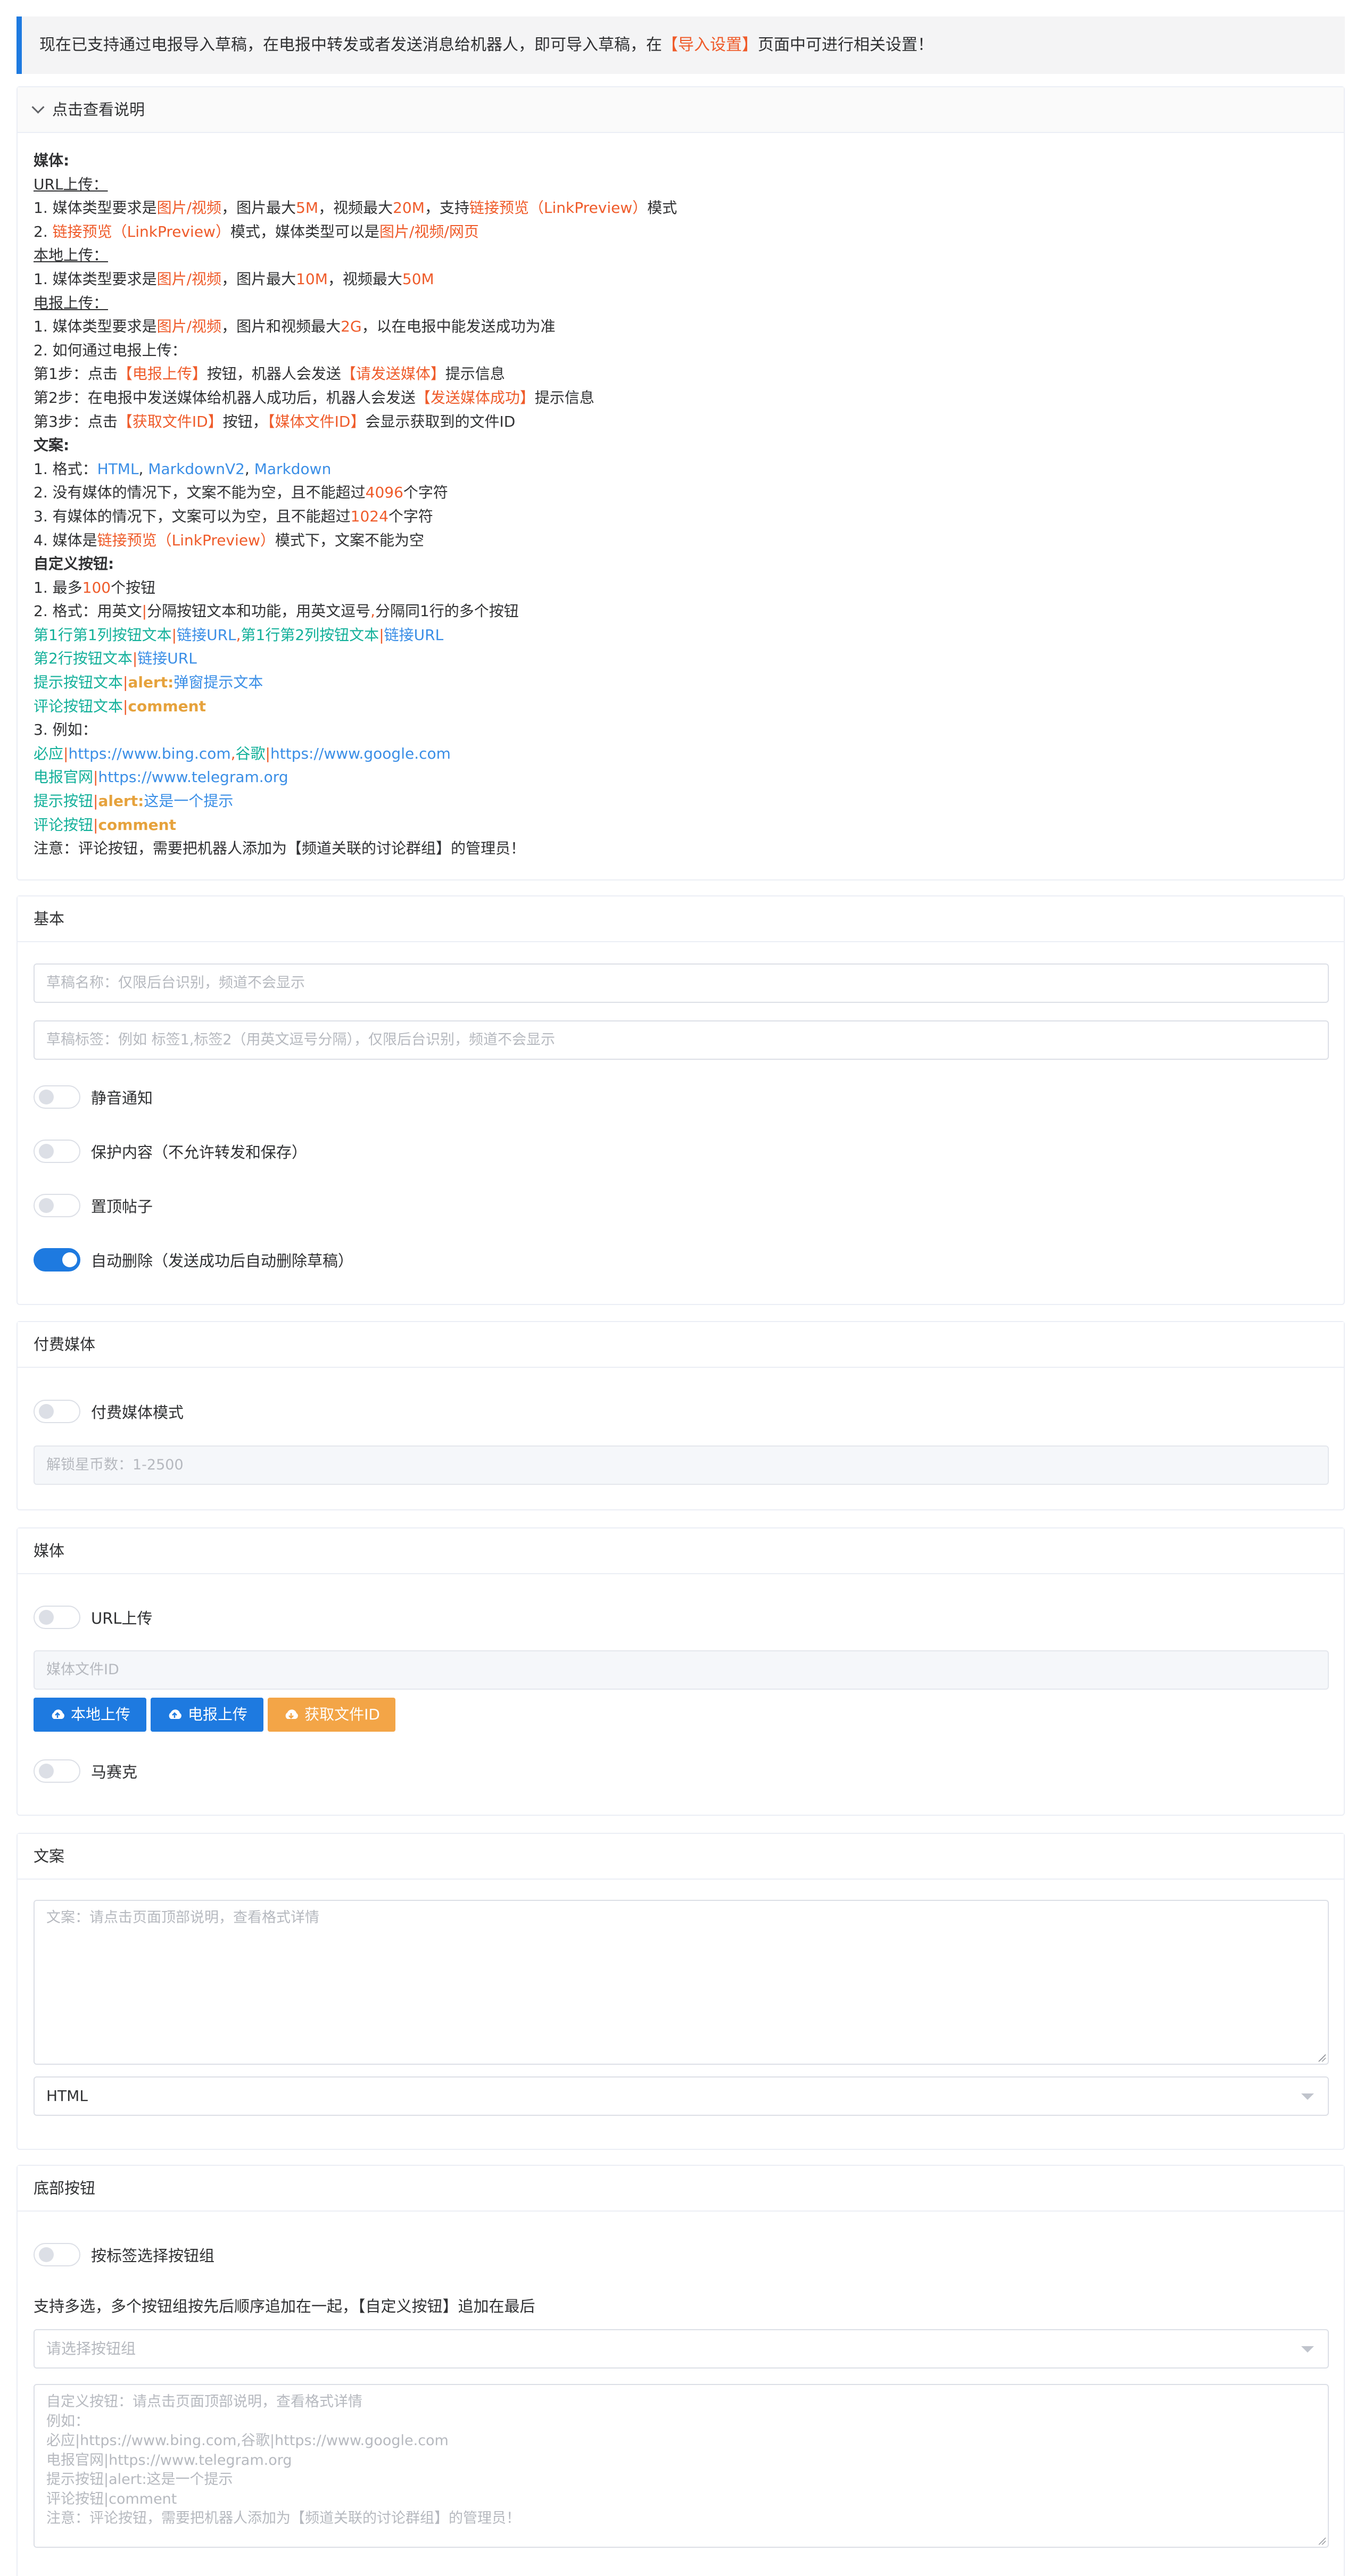 The height and width of the screenshot is (2576, 1356). Describe the element at coordinates (91, 2348) in the screenshot. I see `button-group-placeholder: 请选择按钮组` at that location.